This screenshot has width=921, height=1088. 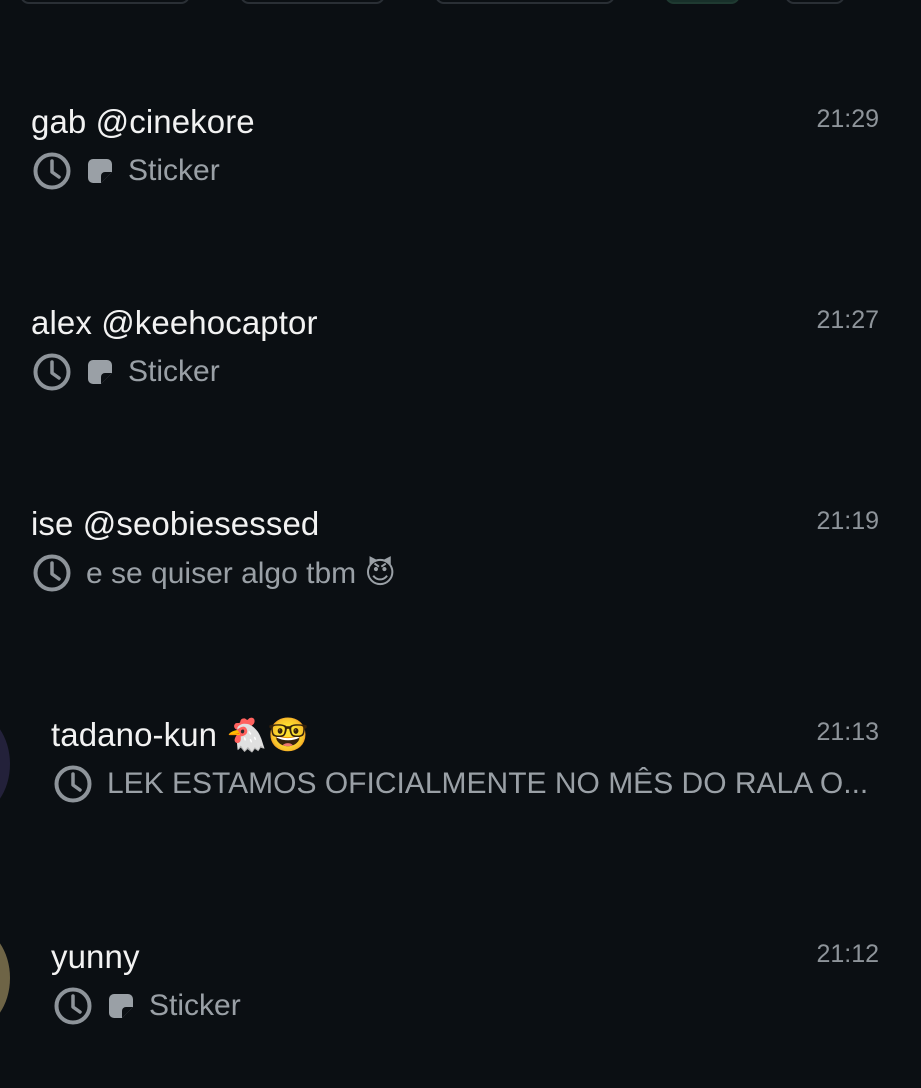 What do you see at coordinates (460, 369) in the screenshot?
I see `chat-list-item: alex @keehocaptor 21:27 Sticker` at bounding box center [460, 369].